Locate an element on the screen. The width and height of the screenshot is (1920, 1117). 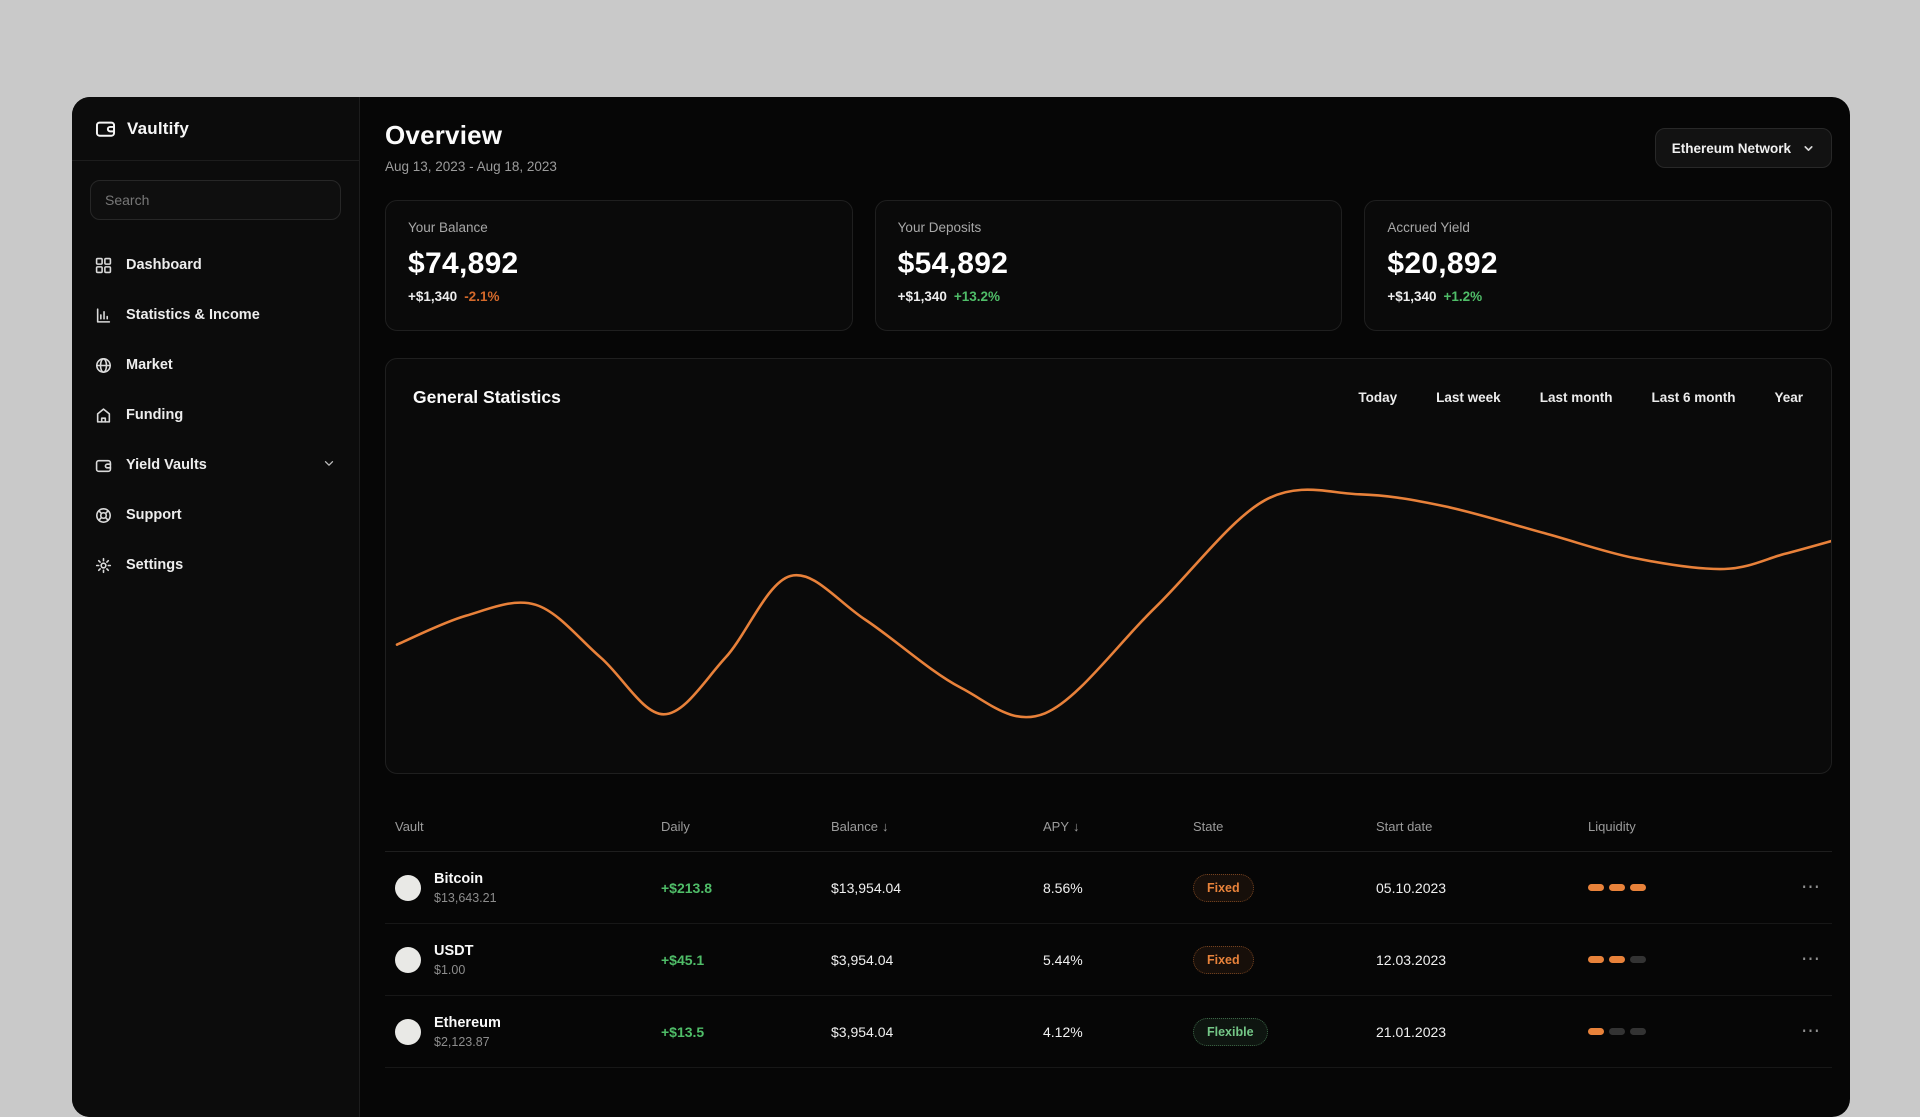
page-title: Overview is located at coordinates (444, 135).